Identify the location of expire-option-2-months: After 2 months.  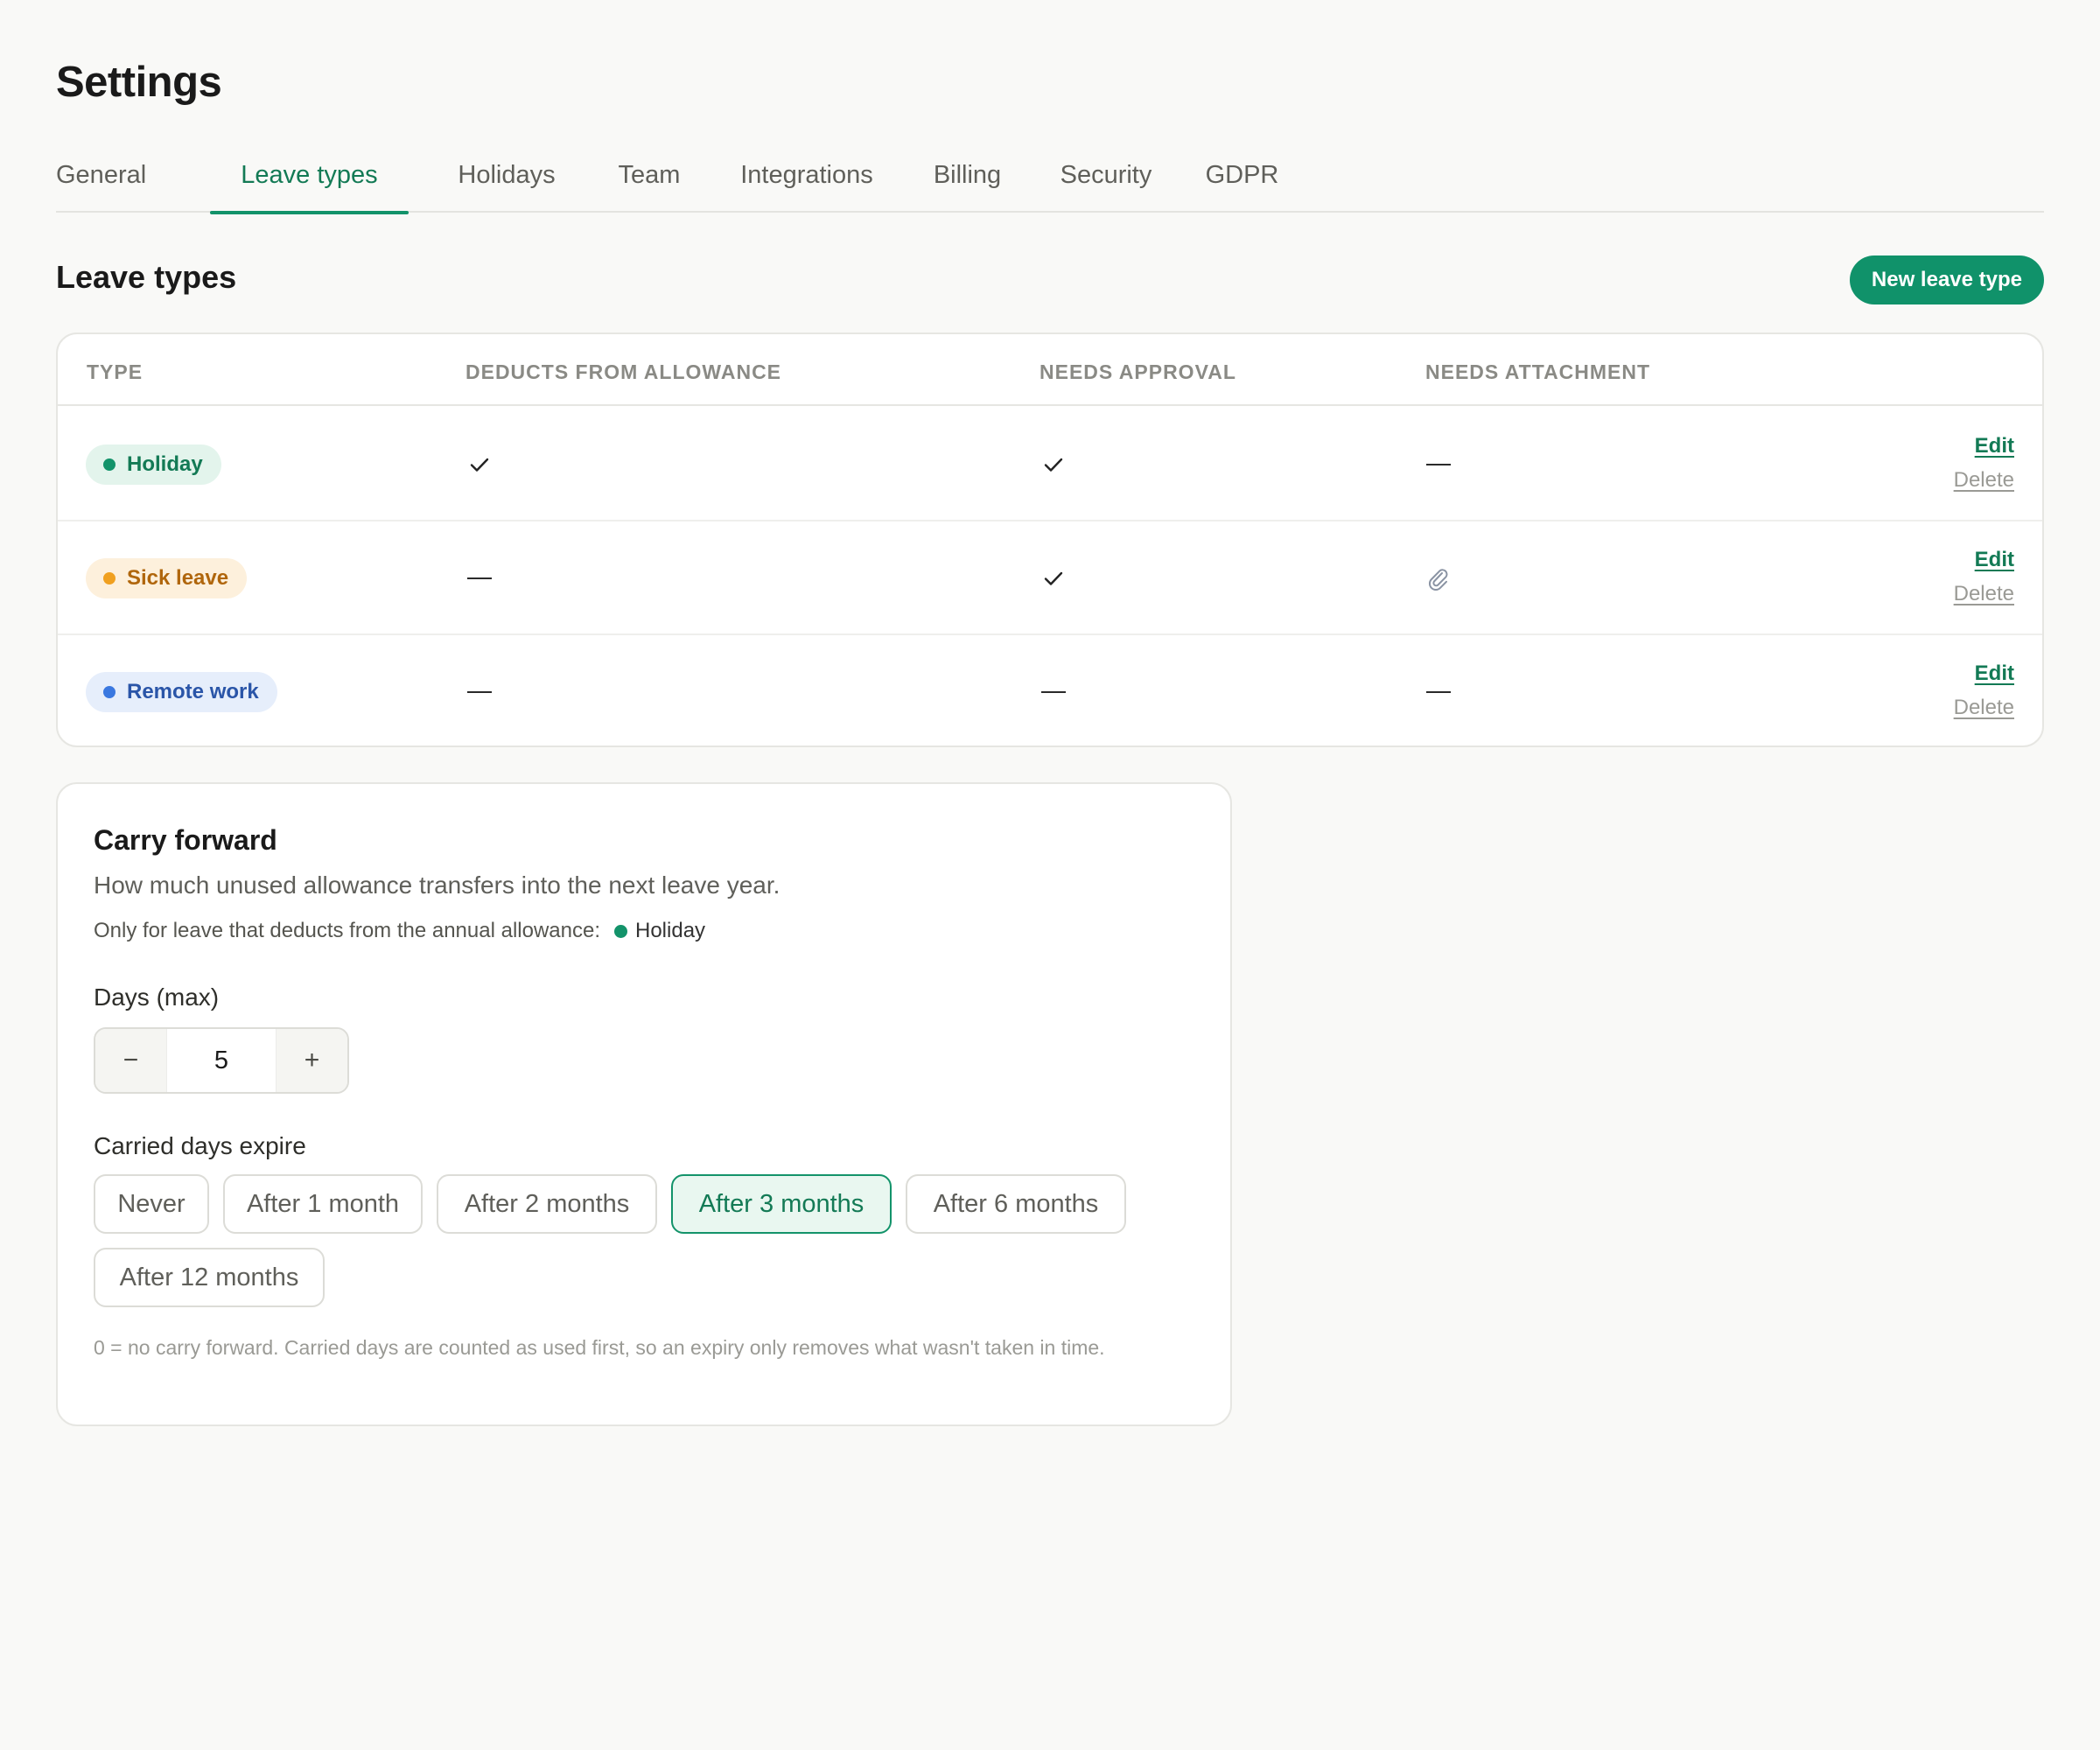
(547, 1204).